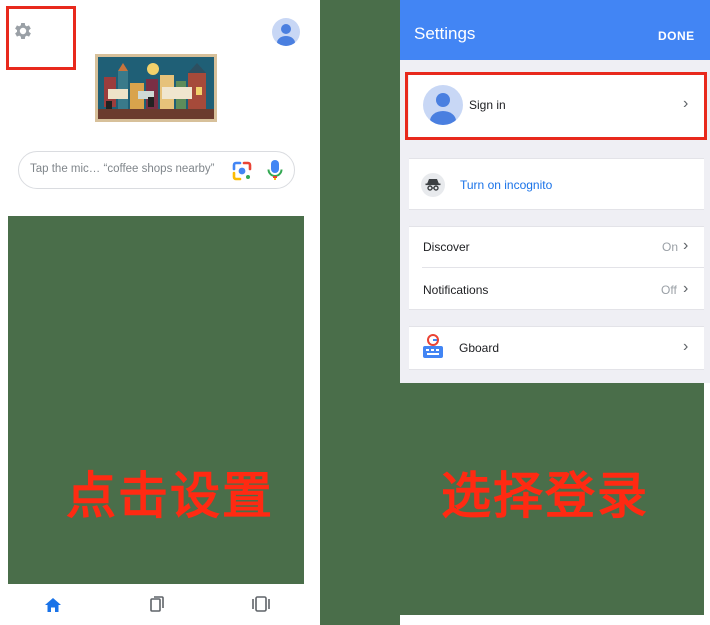 The height and width of the screenshot is (625, 710). What do you see at coordinates (446, 247) in the screenshot?
I see `discover-row: Discover` at bounding box center [446, 247].